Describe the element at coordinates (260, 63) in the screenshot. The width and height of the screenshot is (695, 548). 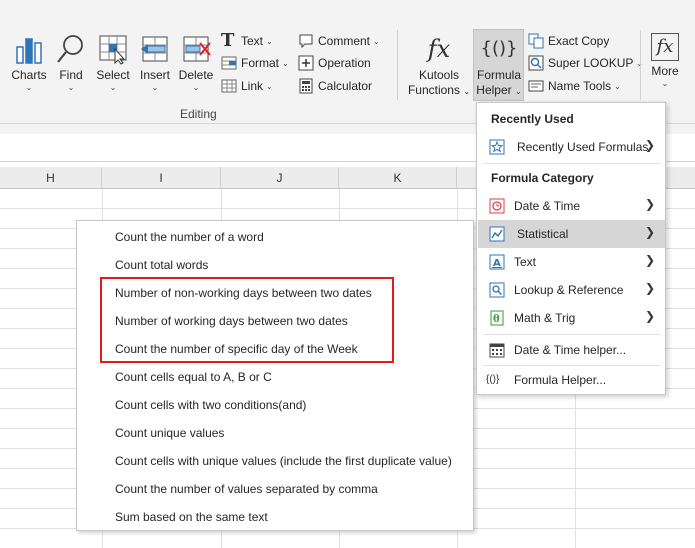
I see `format-label: Format` at that location.